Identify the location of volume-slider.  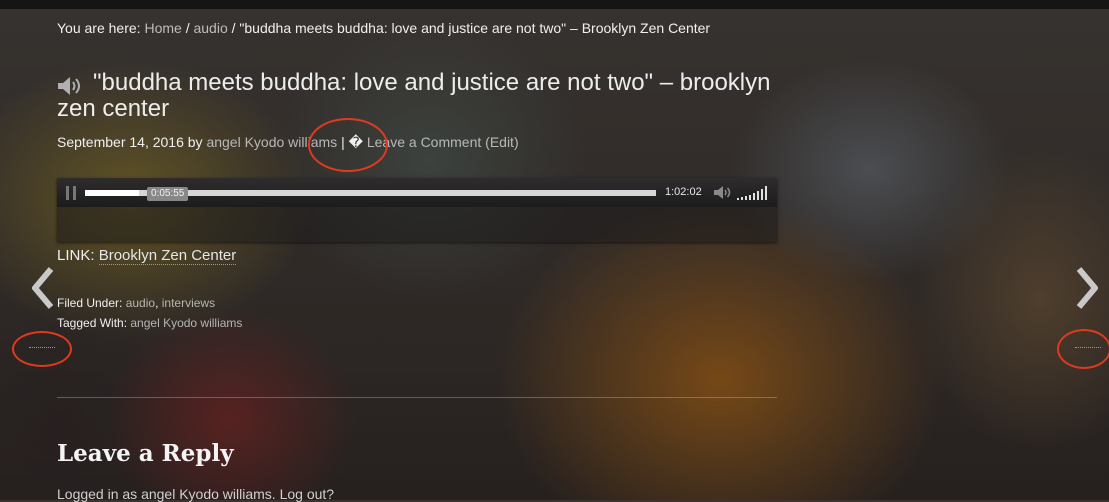
(753, 193).